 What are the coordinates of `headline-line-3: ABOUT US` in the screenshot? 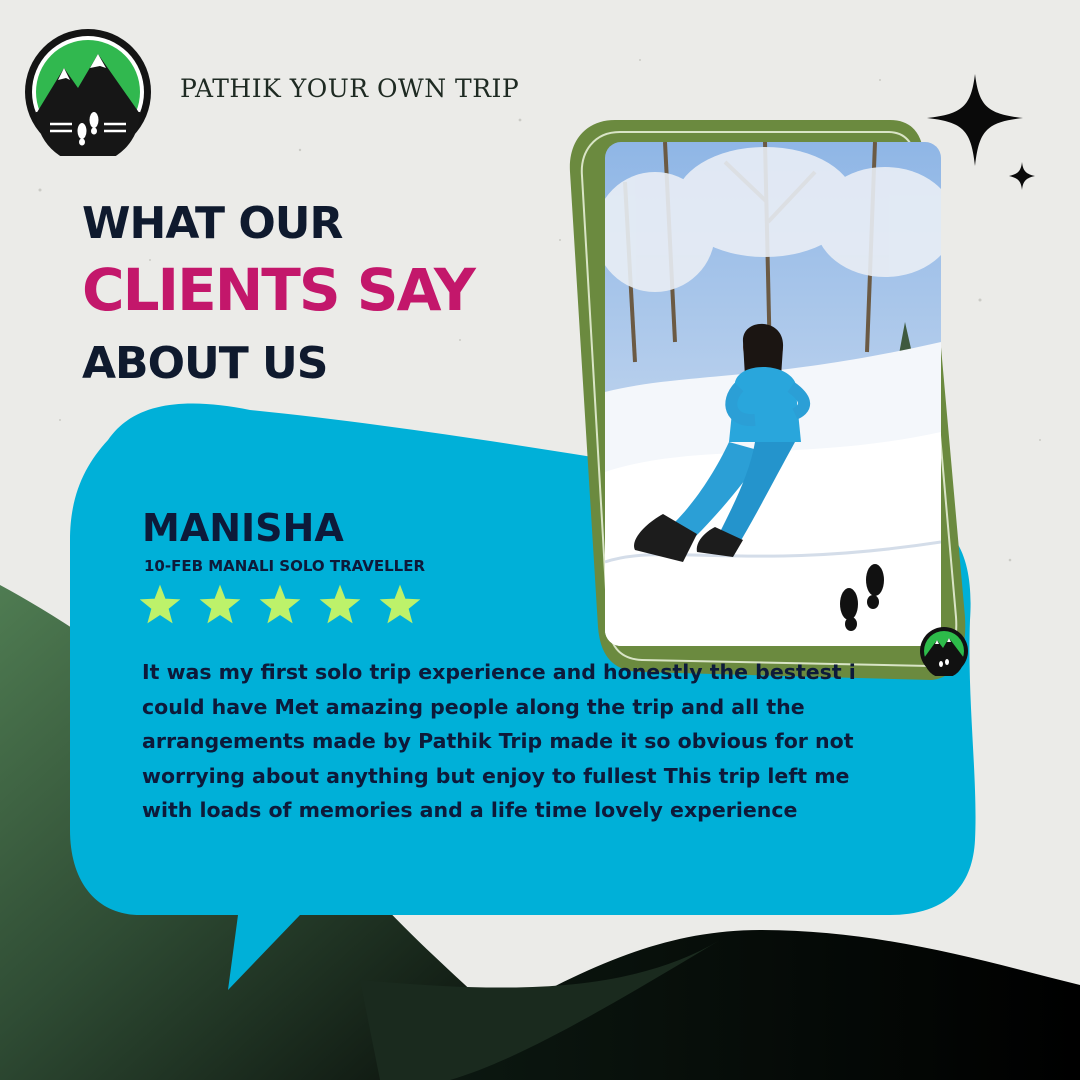 It's located at (205, 363).